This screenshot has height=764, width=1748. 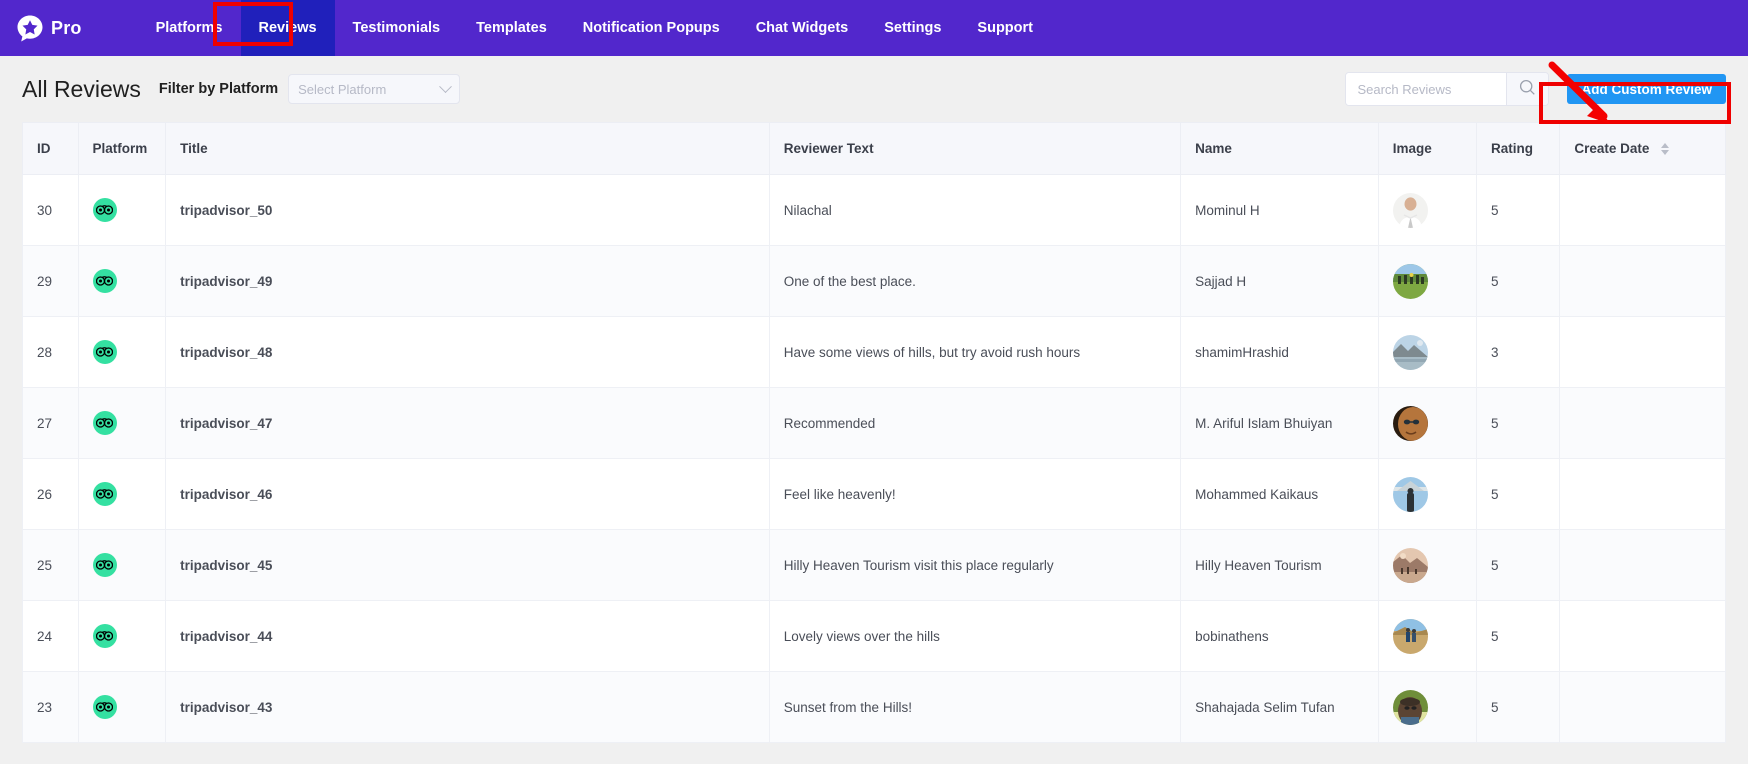 I want to click on cell-title: tripadvisor_45, so click(x=467, y=565).